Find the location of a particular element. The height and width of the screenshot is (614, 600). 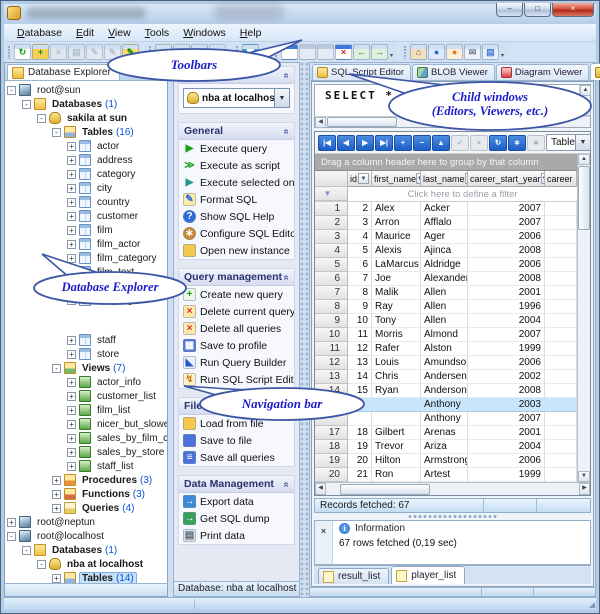

configure-sql-editor-item: ∗ Configure SQL Editor is located at coordinates (236, 233).